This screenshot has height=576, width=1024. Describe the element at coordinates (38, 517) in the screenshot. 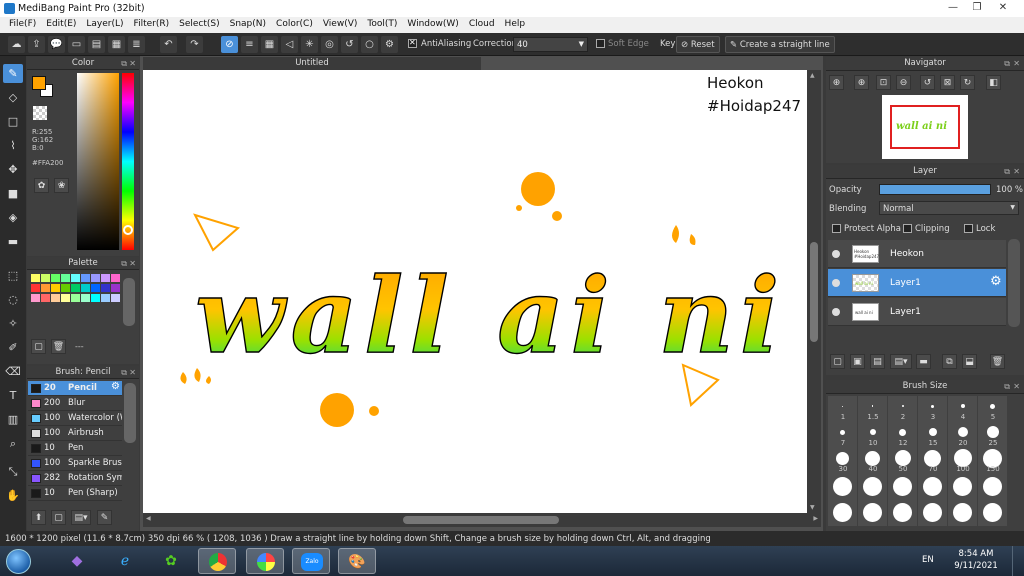

I see `add-brush-icon: ⬆` at that location.